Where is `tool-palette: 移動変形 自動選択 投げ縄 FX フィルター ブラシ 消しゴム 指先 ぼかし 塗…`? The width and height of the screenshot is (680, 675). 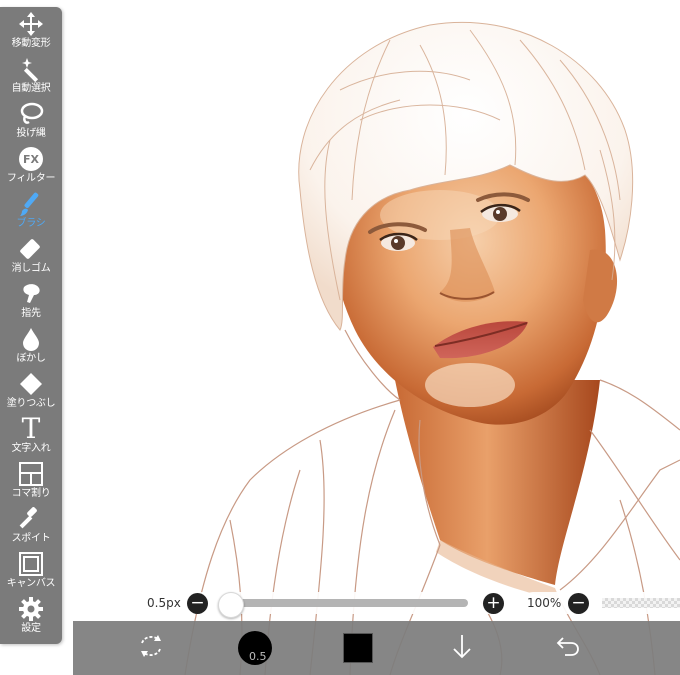
tool-palette: 移動変形 自動選択 投げ縄 FX フィルター ブラシ 消しゴム 指先 ぼかし 塗… is located at coordinates (31, 325).